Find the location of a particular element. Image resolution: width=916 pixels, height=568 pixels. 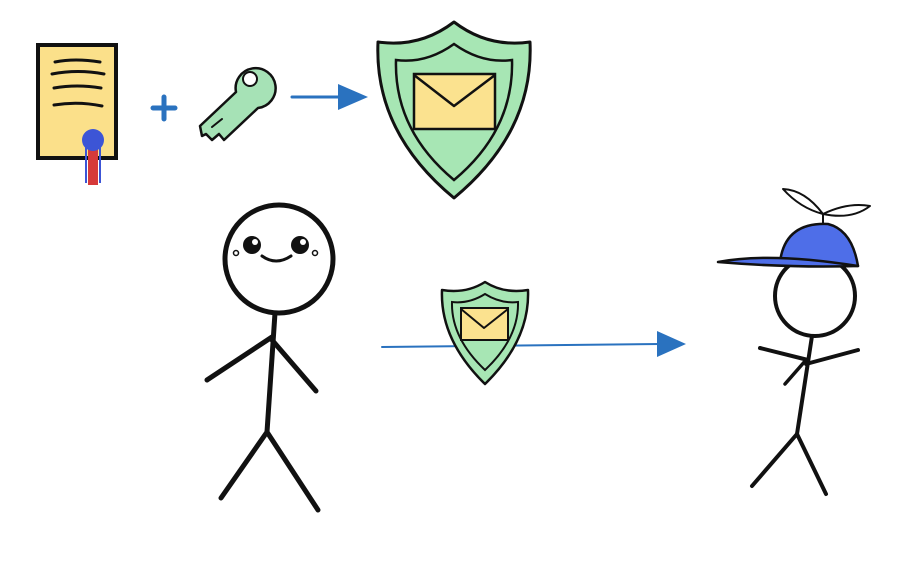

key-icon is located at coordinates (237, 104).